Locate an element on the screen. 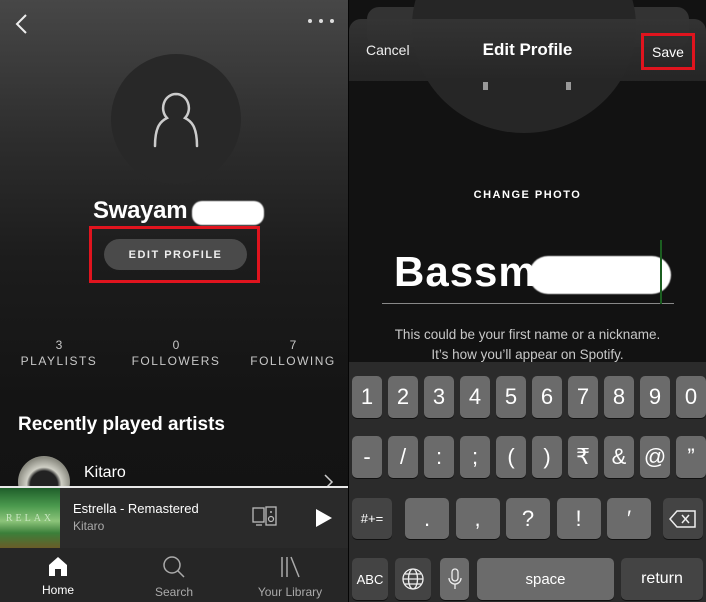 The width and height of the screenshot is (706, 602). tab-your-library: Your Library is located at coordinates (290, 575).